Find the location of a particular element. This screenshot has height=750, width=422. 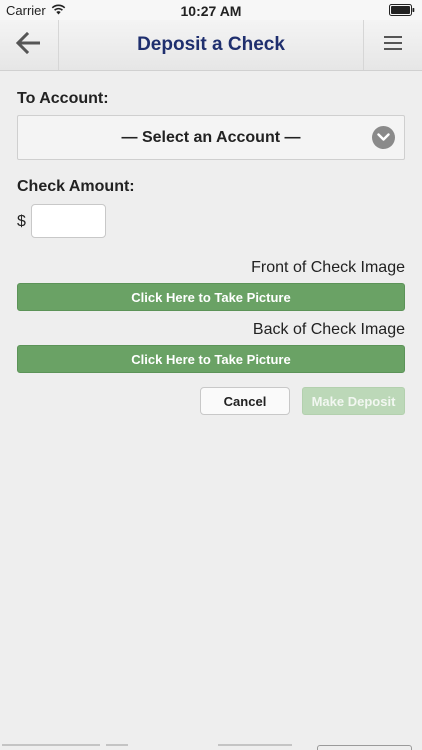

account-select-value: — Select an Account — is located at coordinates (211, 137).